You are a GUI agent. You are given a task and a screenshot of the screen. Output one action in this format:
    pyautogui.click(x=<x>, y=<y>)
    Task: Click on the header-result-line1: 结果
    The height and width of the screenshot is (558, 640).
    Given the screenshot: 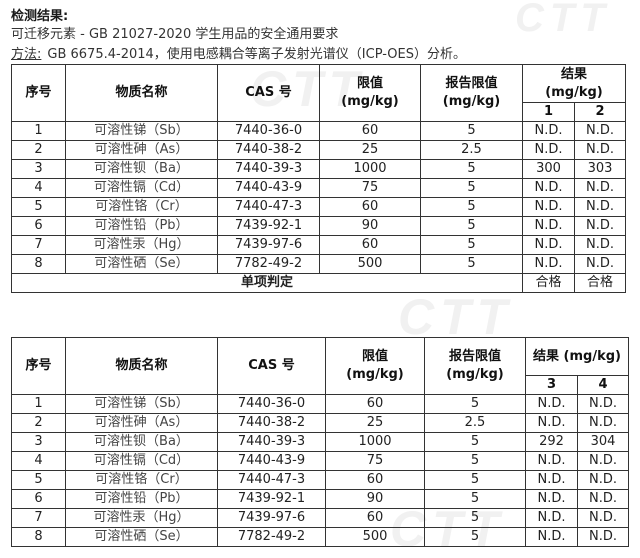 What is the action you would take?
    pyautogui.click(x=573, y=74)
    